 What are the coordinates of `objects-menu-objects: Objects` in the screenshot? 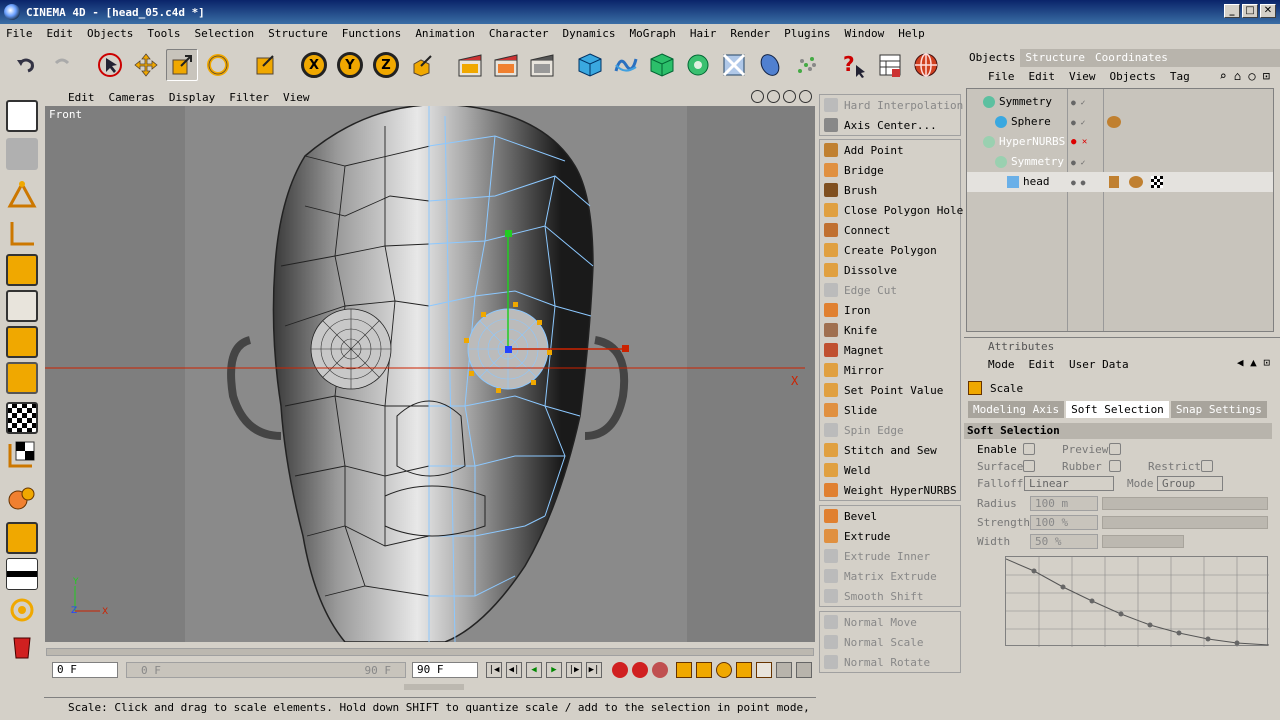 It's located at (1133, 76).